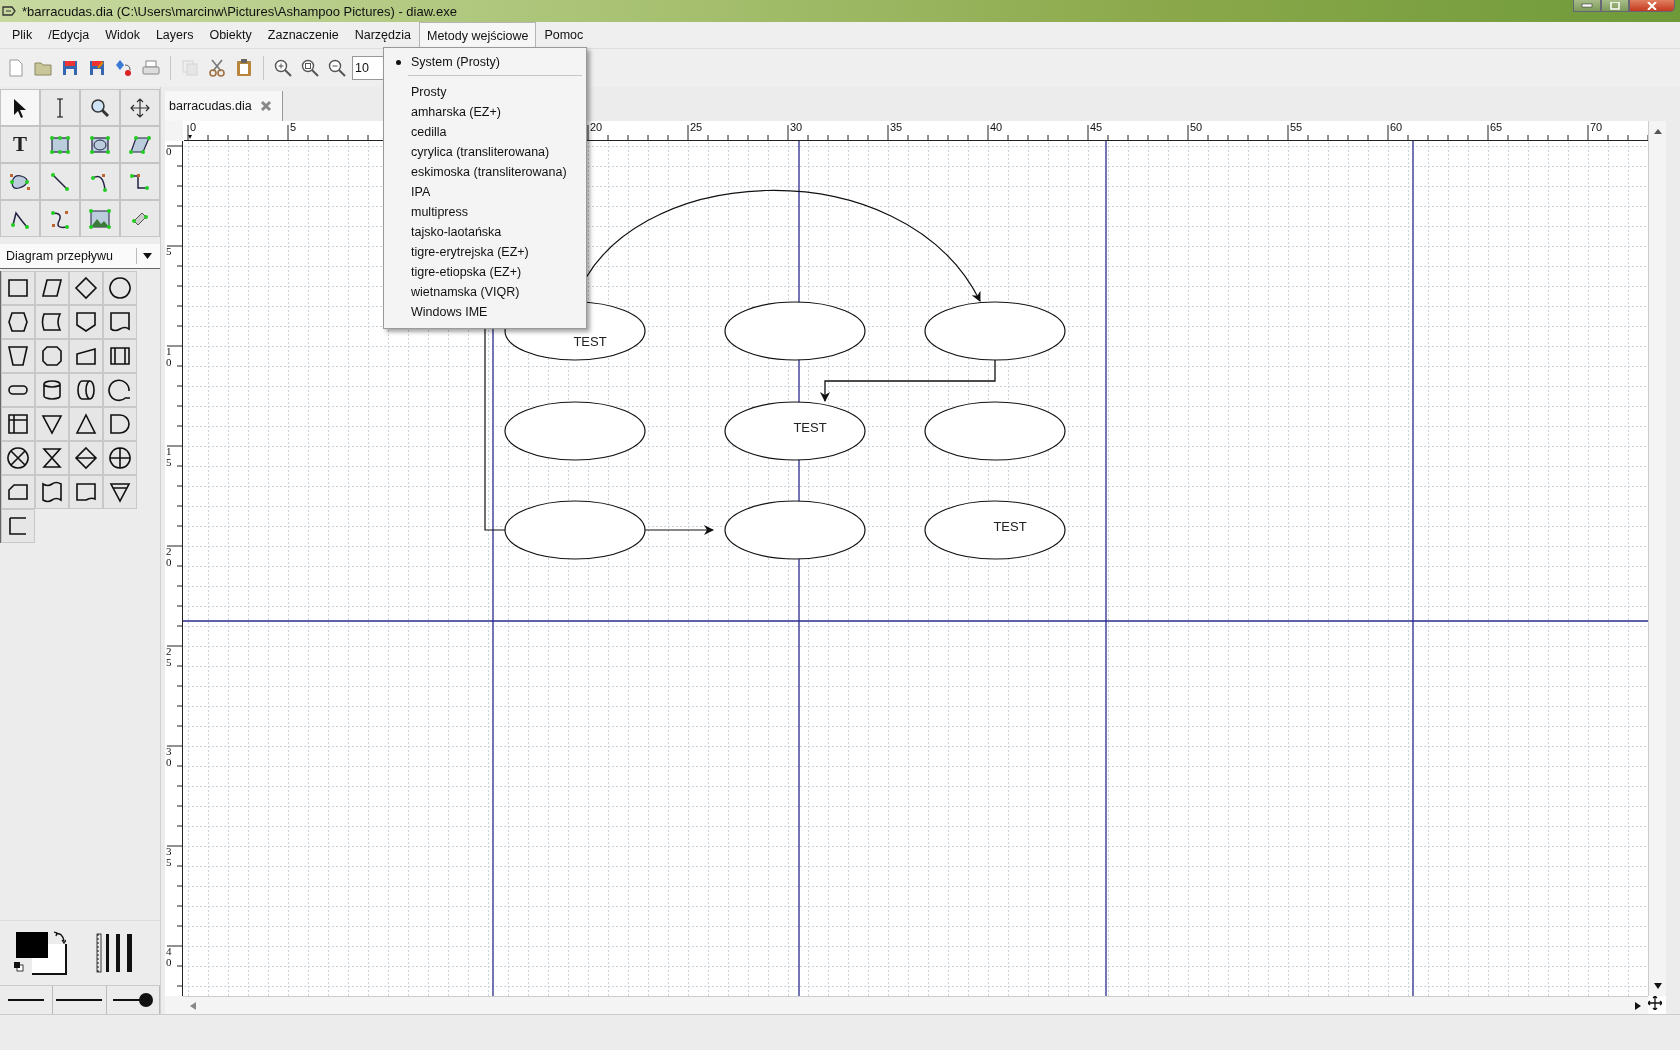 The image size is (1680, 1050). Describe the element at coordinates (169, 457) in the screenshot. I see `ruler-label: 15` at that location.